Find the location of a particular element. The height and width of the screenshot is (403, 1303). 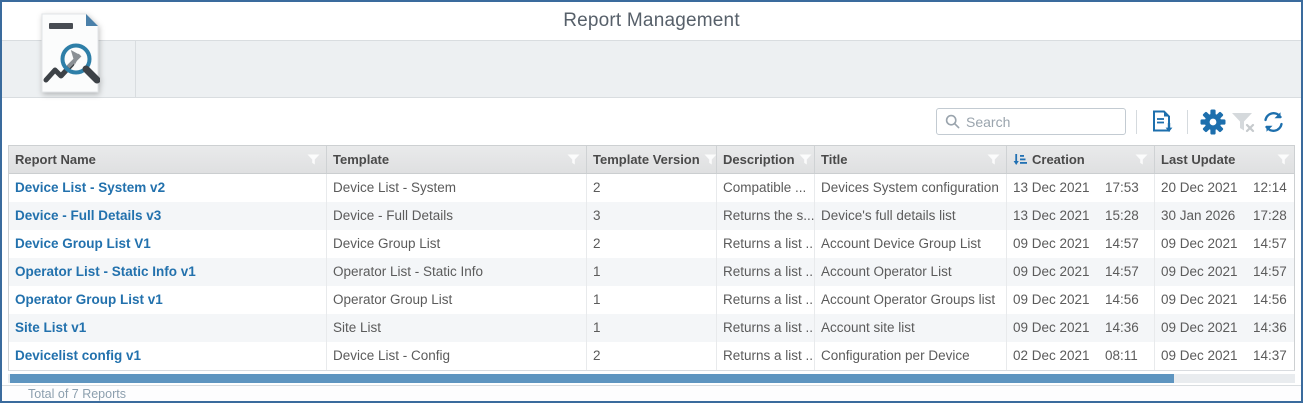

last-update-cell: 09 Dec 2021 14:56 is located at coordinates (1225, 300).